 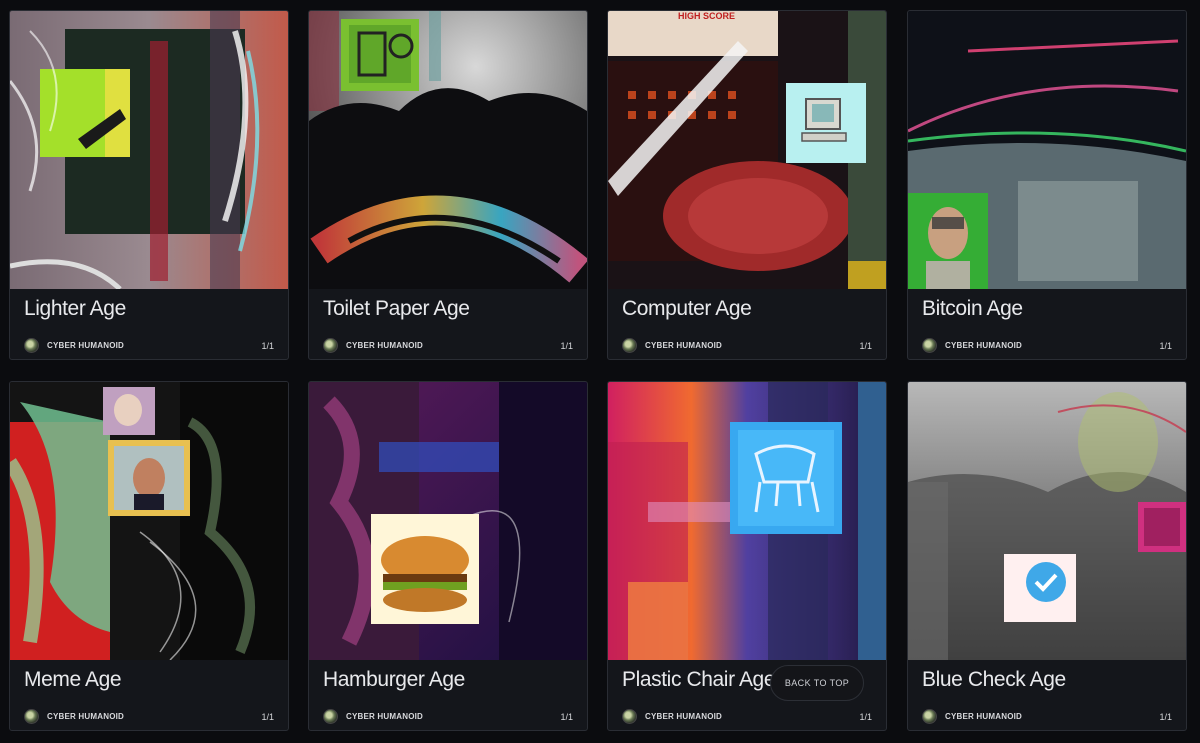 I want to click on card-title: Hamburger Age, so click(x=394, y=680).